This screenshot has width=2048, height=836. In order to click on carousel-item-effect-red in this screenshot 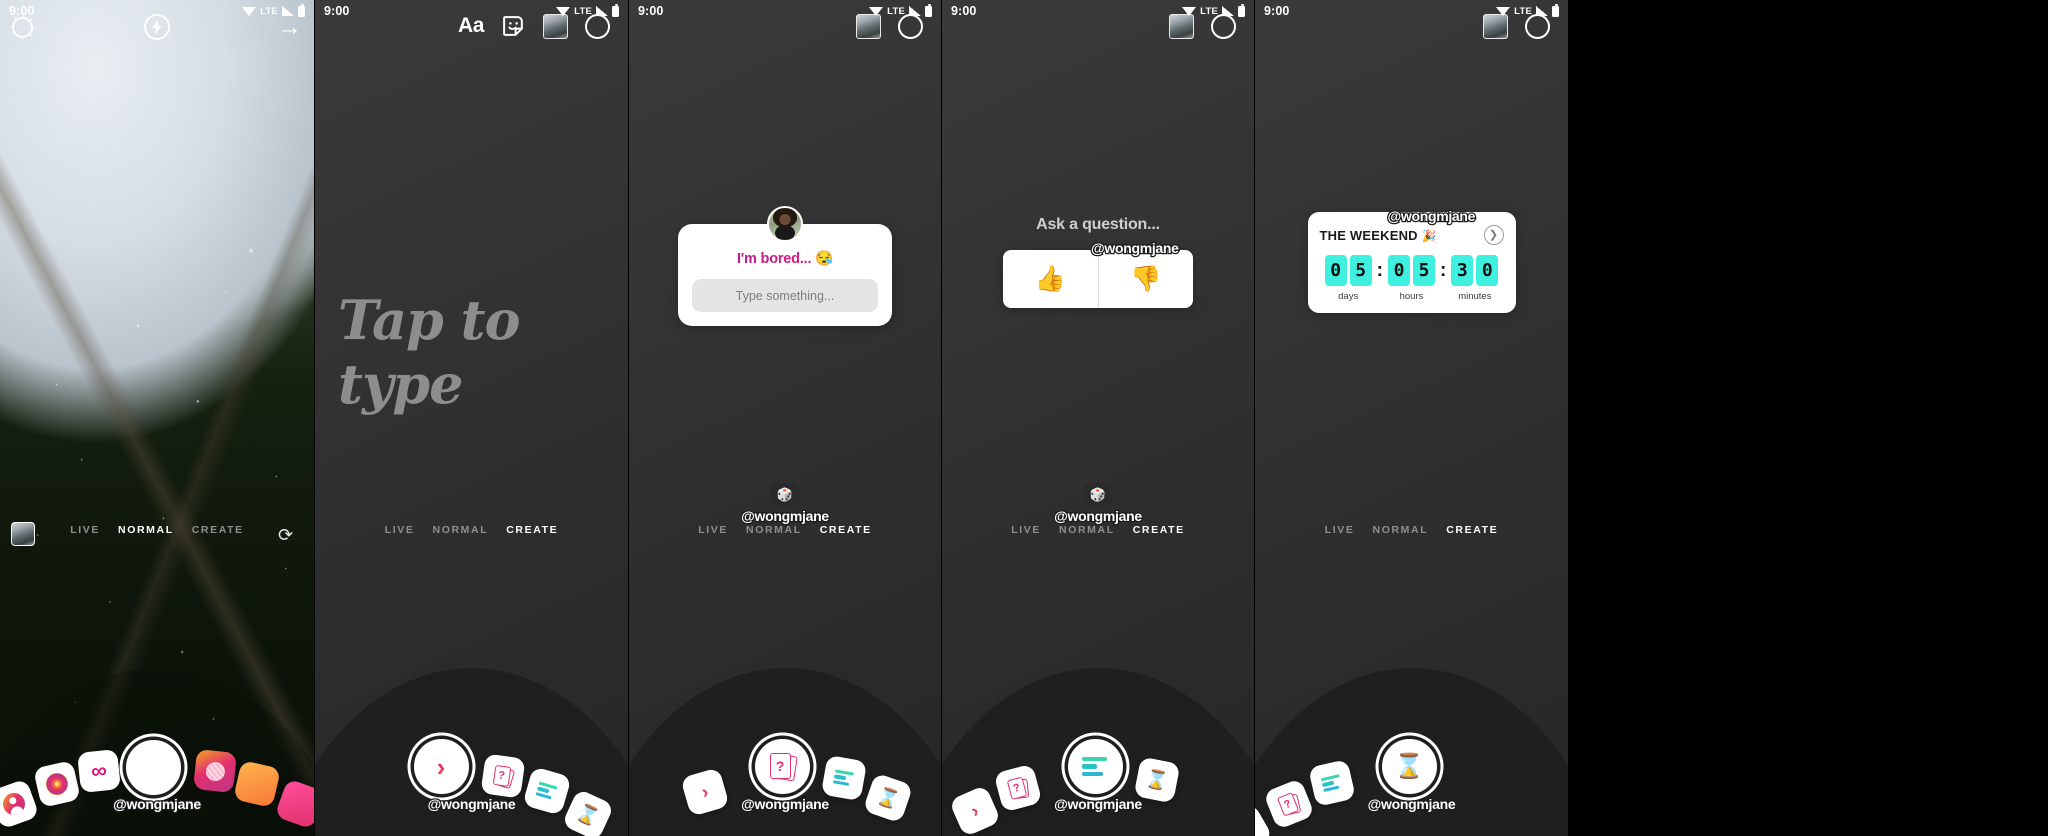, I will do `click(215, 771)`.